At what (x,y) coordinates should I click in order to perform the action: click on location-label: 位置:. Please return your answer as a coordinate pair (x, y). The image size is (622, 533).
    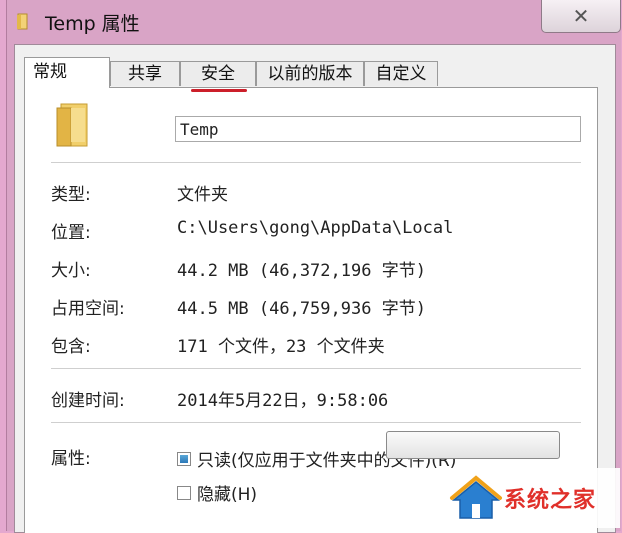
    Looking at the image, I should click on (71, 233).